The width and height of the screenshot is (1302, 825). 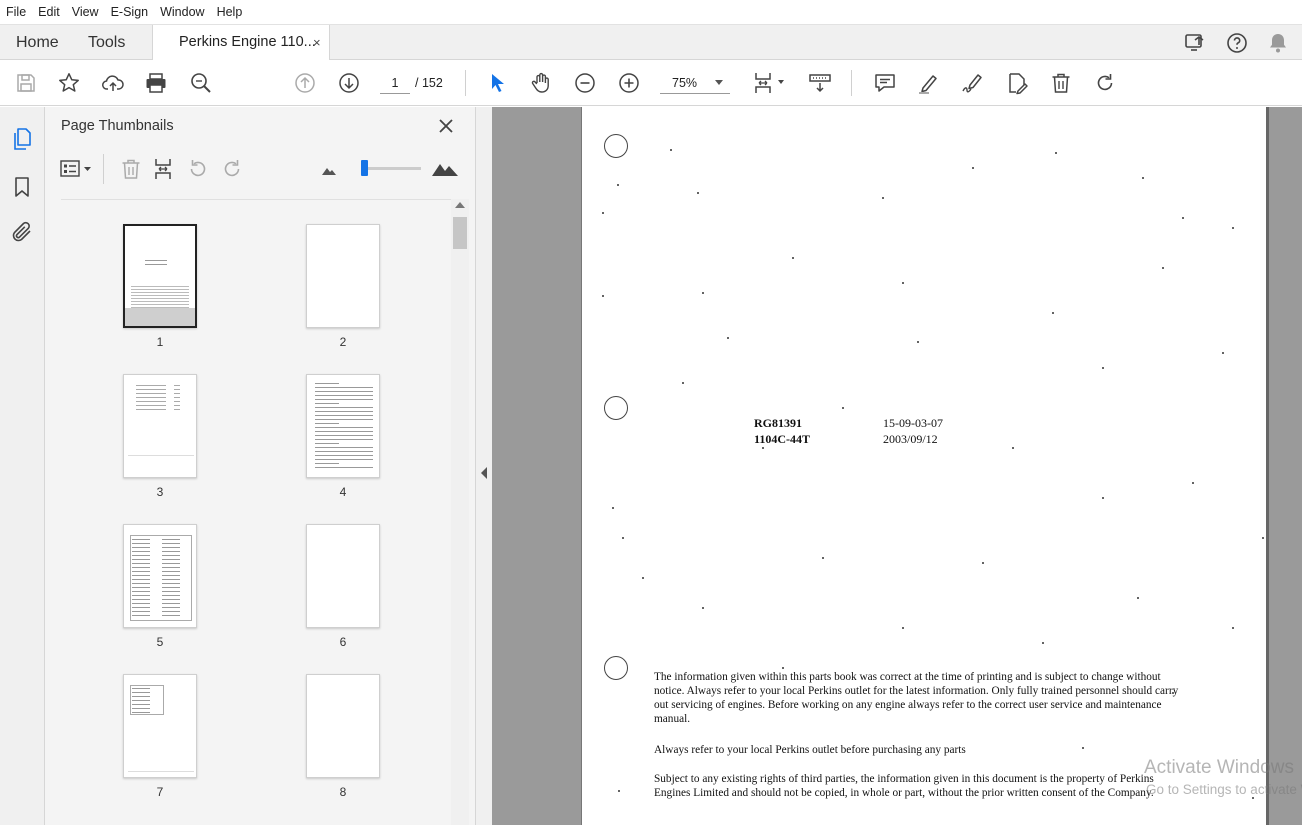 I want to click on sign-pen-icon, so click(x=973, y=83).